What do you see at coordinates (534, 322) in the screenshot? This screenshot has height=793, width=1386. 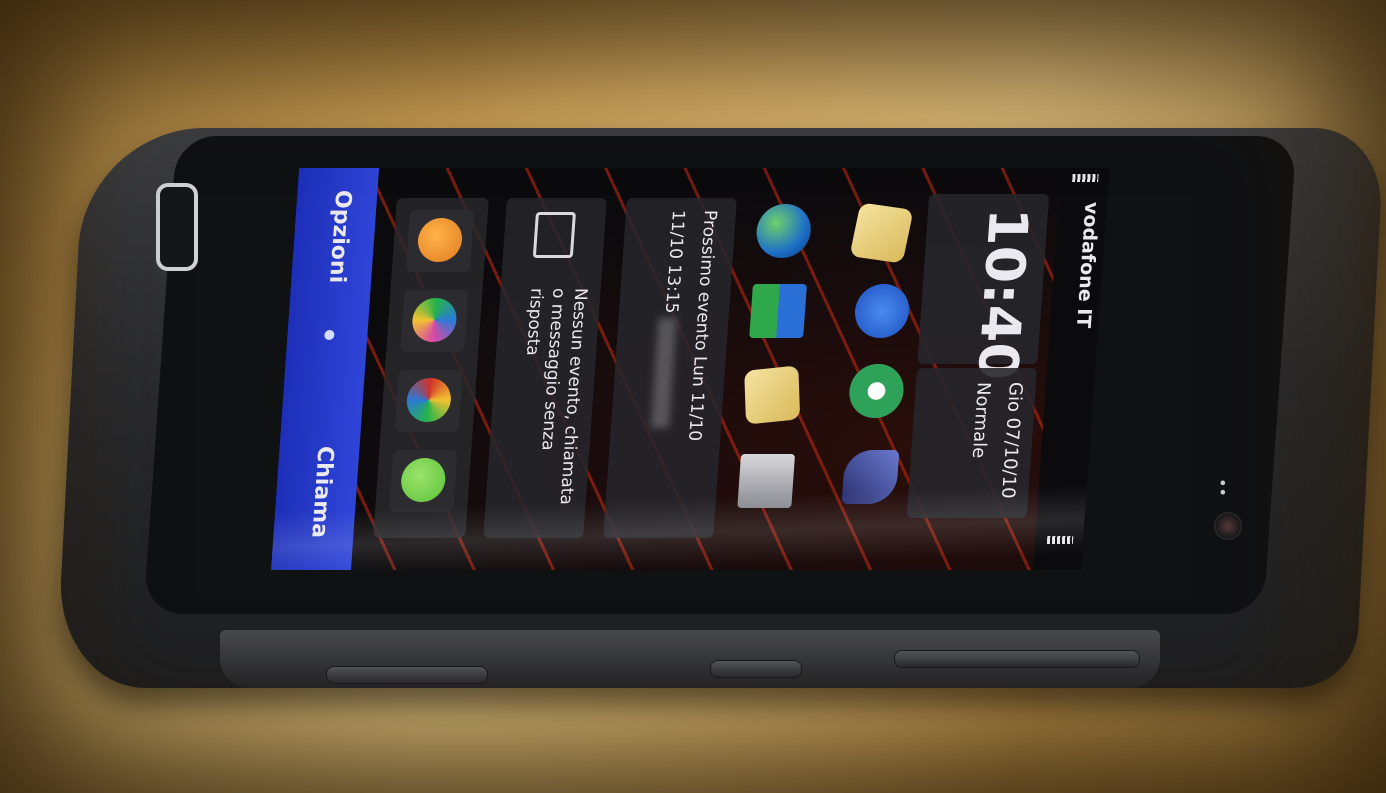 I see `notification-line-3: risposta` at bounding box center [534, 322].